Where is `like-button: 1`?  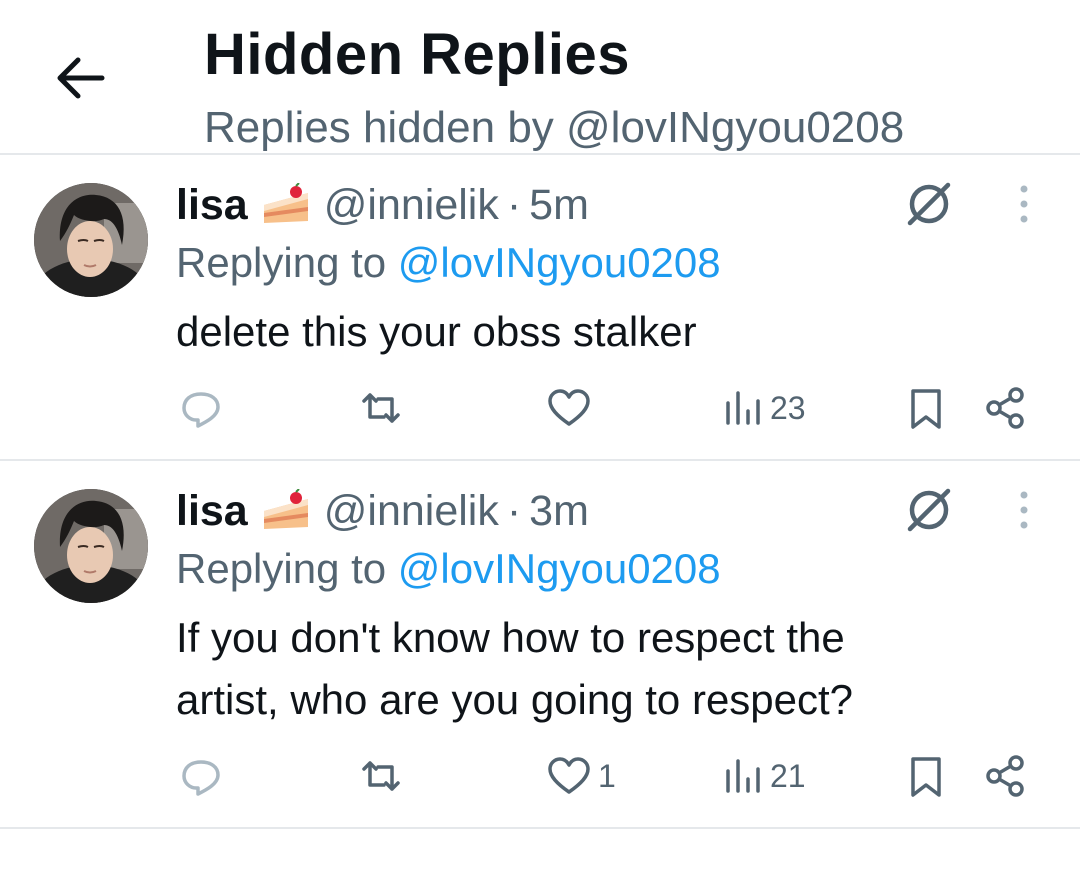
like-button: 1 is located at coordinates (580, 776).